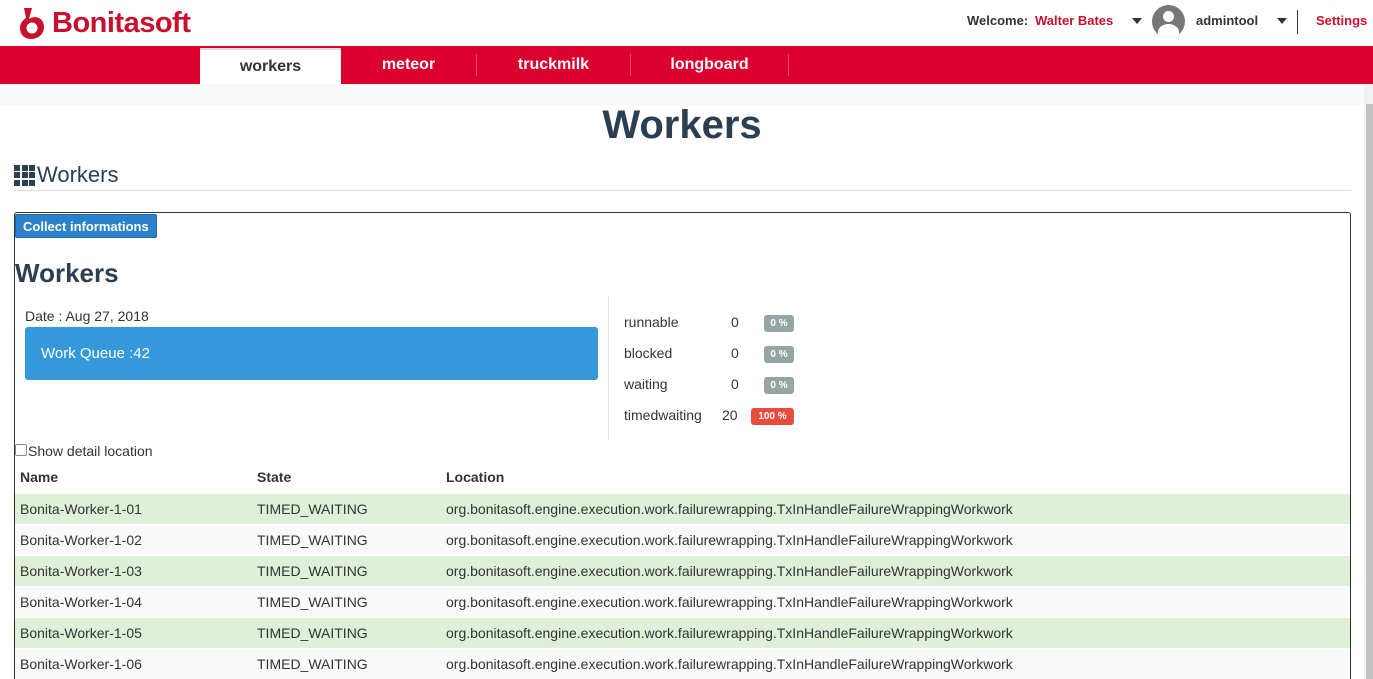  I want to click on show-detail-checkbox, so click(21, 450).